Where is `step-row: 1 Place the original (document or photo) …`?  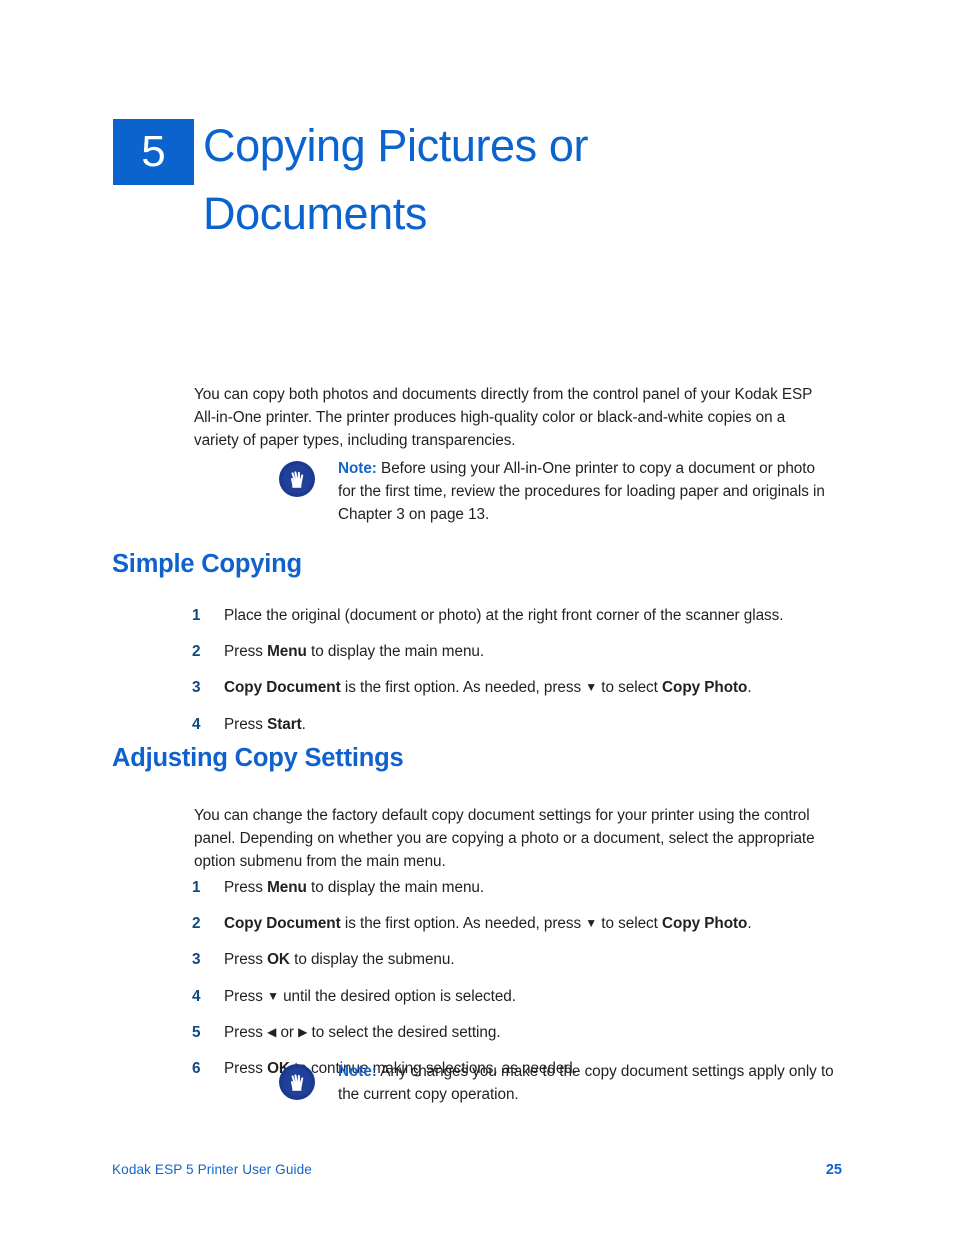
step-row: 1 Place the original (document or photo) … is located at coordinates (522, 616).